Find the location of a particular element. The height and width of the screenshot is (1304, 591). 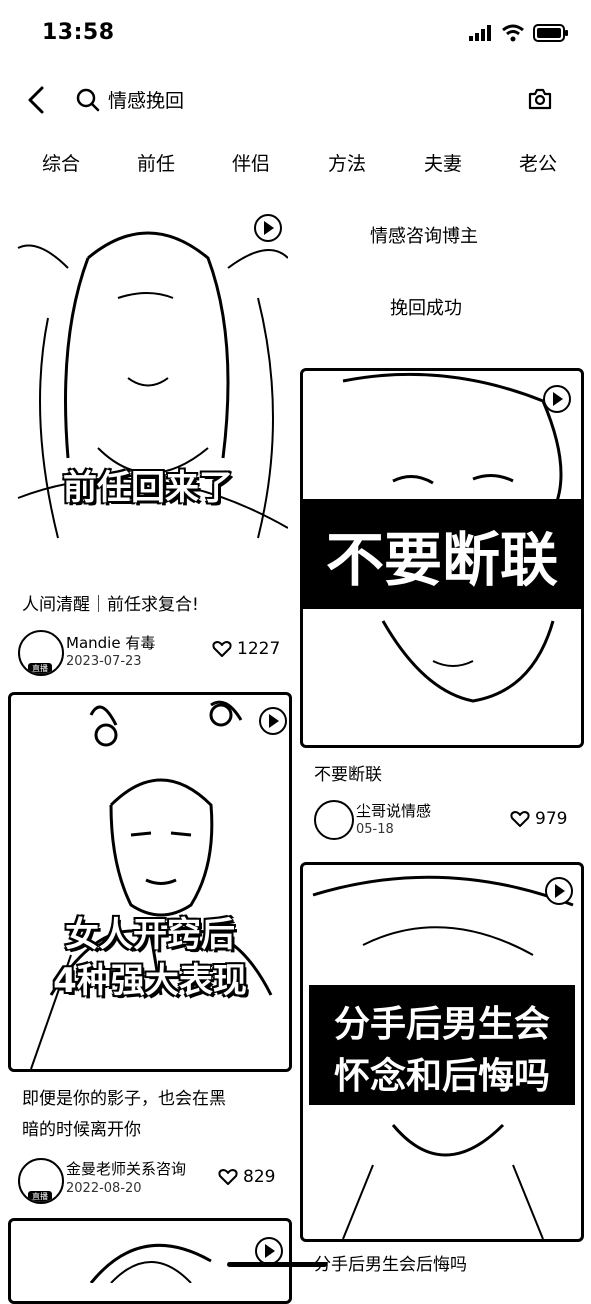

cover-caption: 前任回来了 is located at coordinates (148, 488).